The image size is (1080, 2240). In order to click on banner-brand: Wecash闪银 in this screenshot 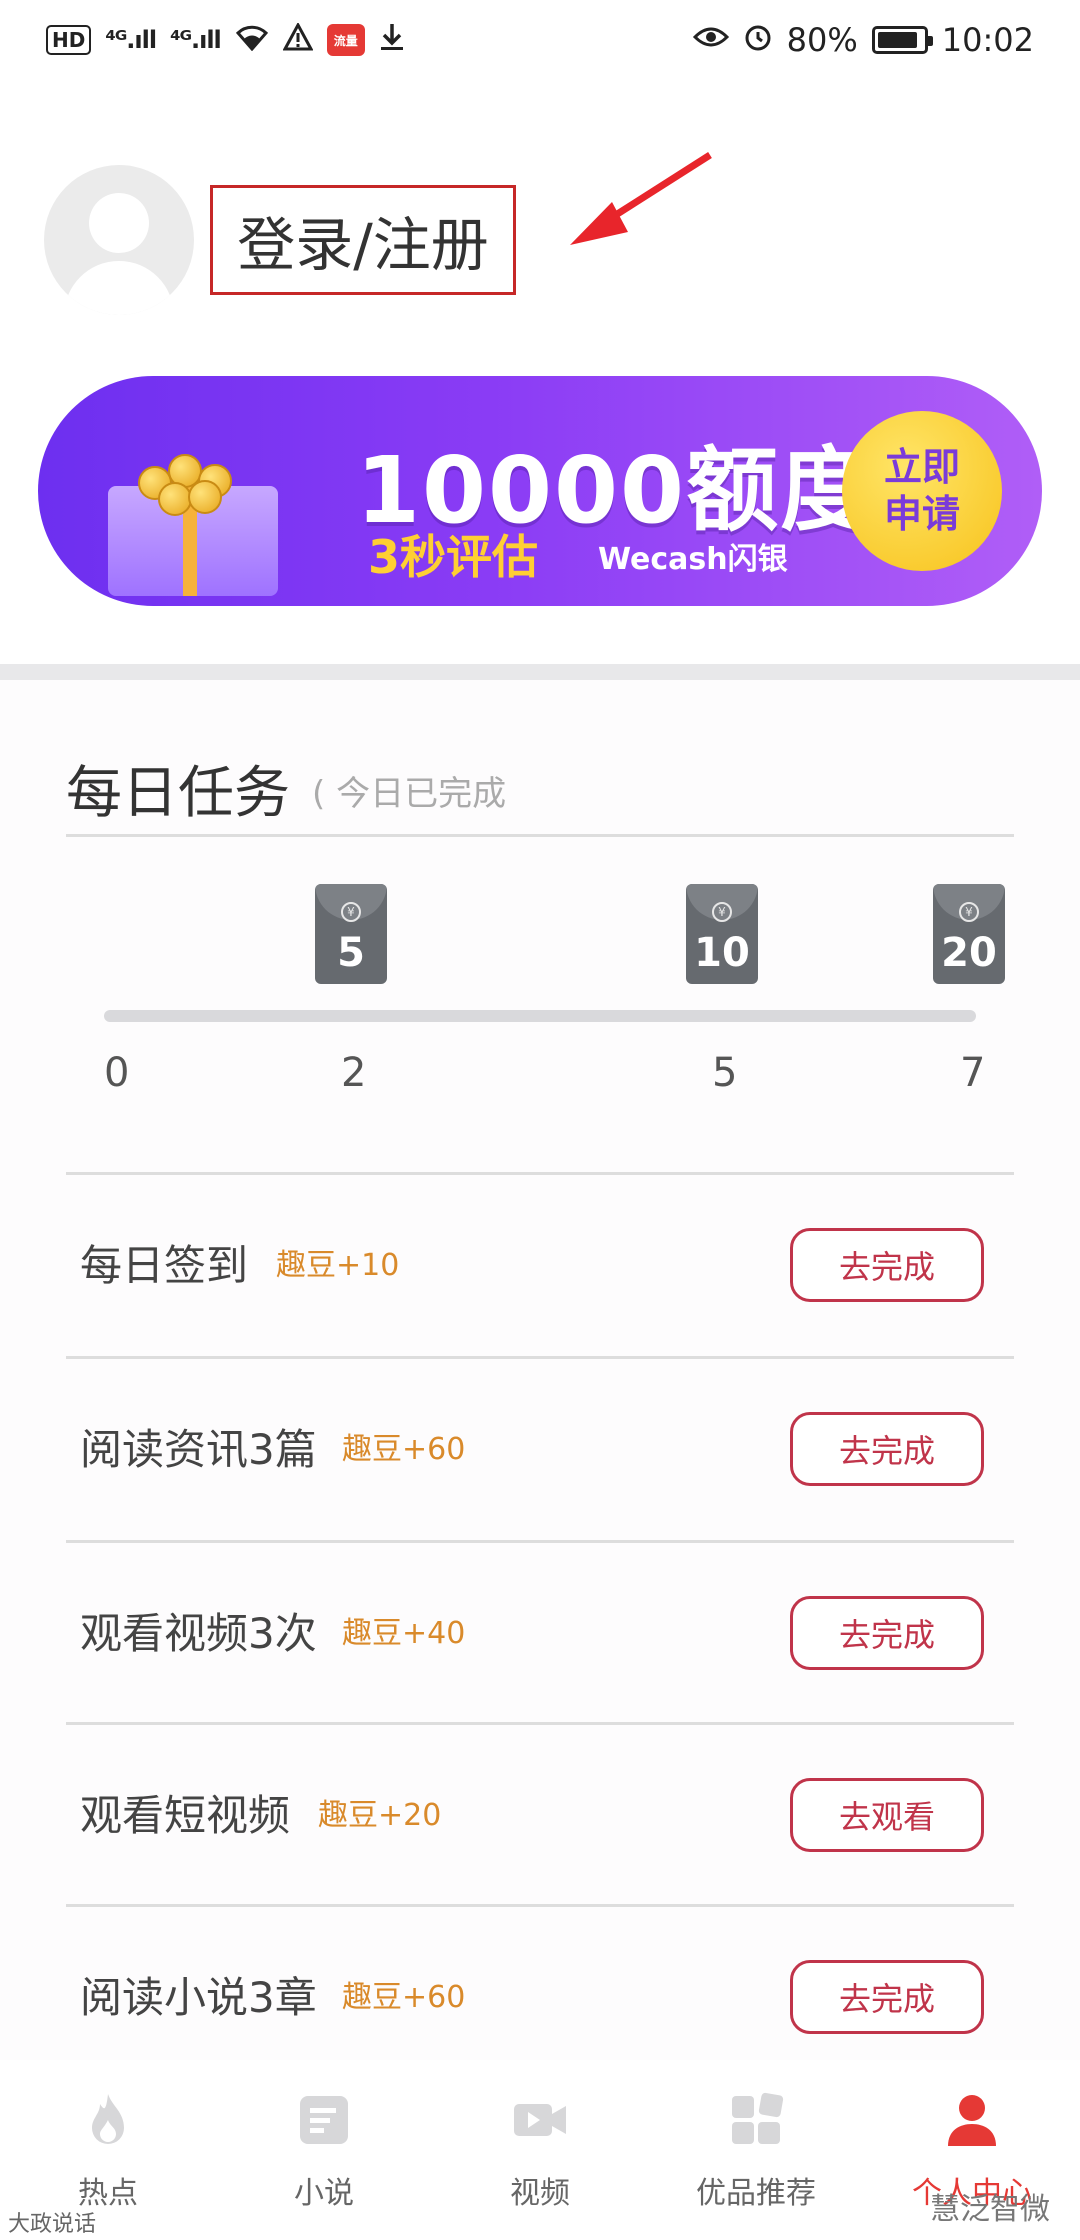, I will do `click(693, 559)`.